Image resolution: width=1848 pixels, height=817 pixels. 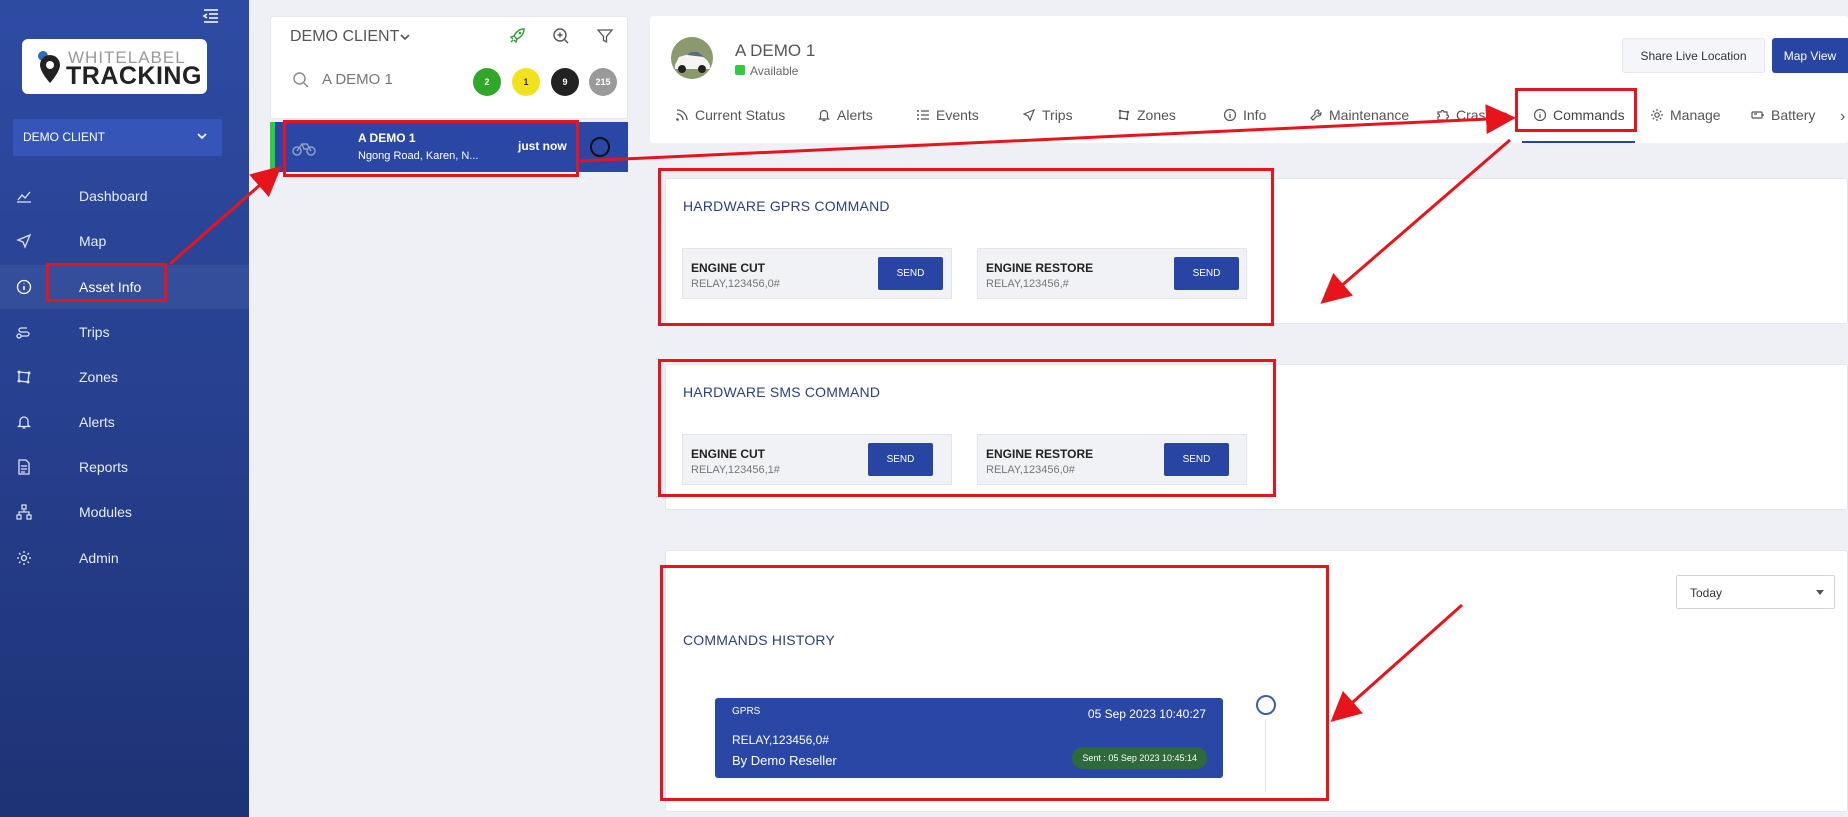 What do you see at coordinates (304, 149) in the screenshot?
I see `motorbike-icon` at bounding box center [304, 149].